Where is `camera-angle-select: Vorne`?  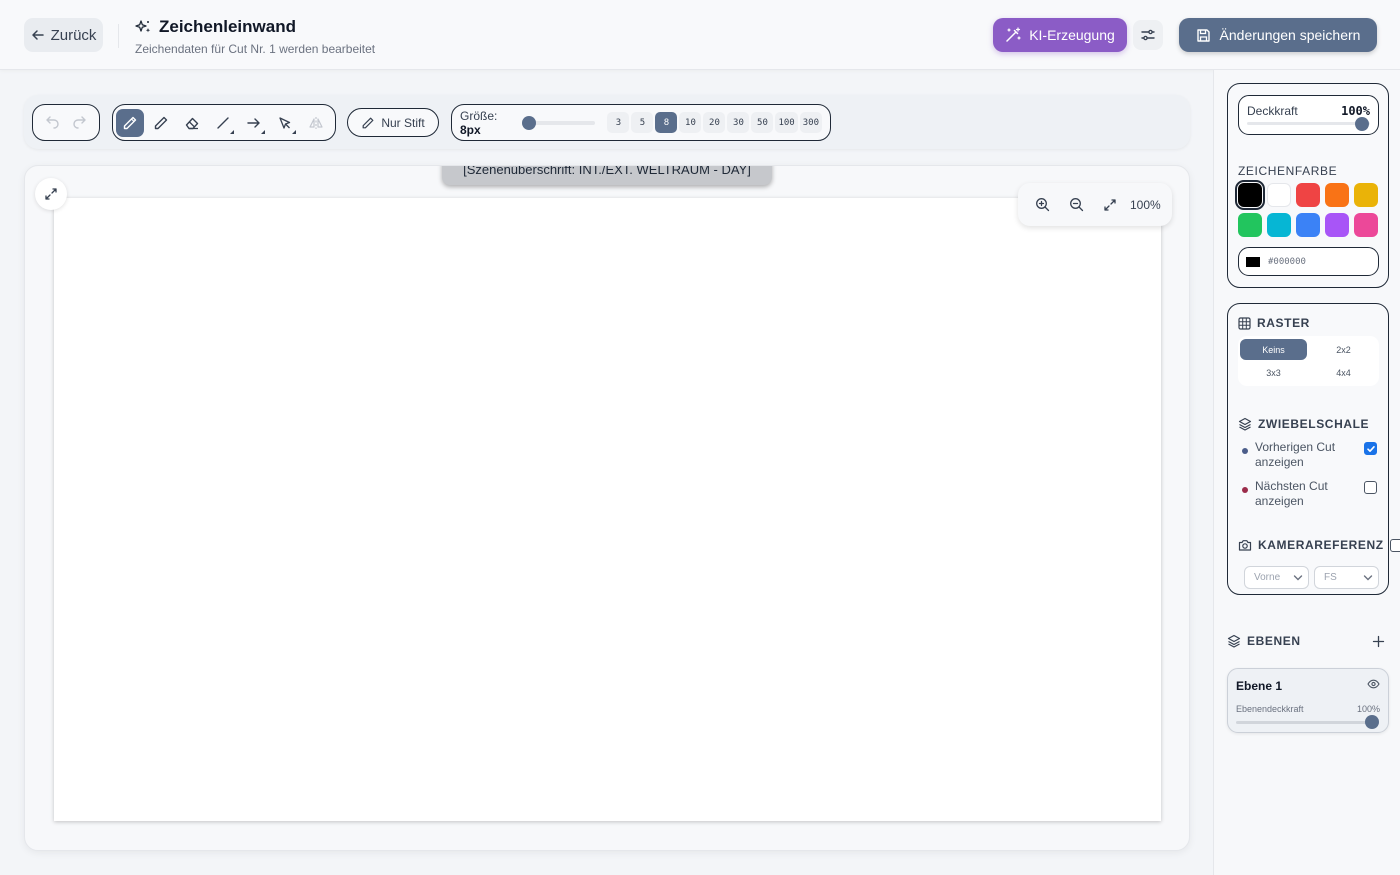 camera-angle-select: Vorne is located at coordinates (1276, 577).